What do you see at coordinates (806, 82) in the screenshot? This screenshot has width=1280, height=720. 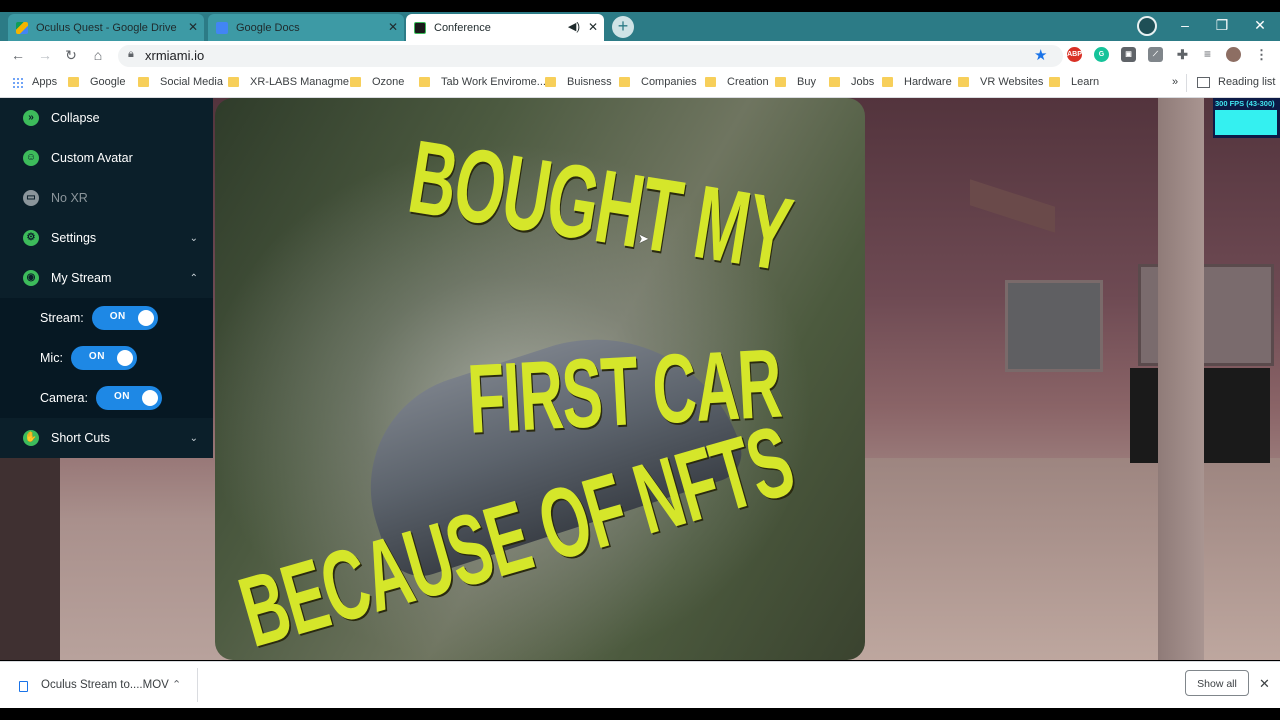 I see `bookmark-label: Buy` at bounding box center [806, 82].